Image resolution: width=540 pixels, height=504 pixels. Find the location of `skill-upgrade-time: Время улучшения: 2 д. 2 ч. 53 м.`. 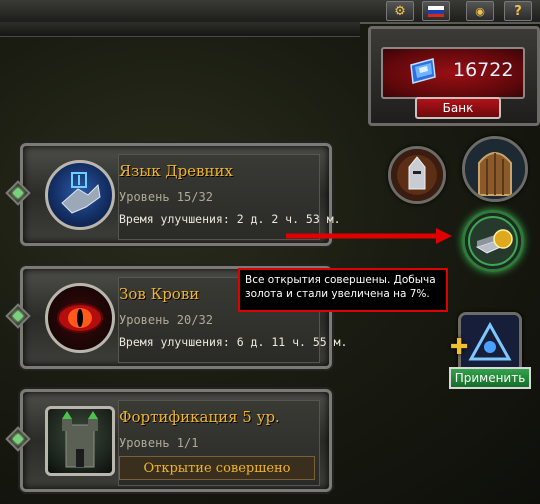

skill-upgrade-time: Время улучшения: 2 д. 2 ч. 53 м. is located at coordinates (230, 219).